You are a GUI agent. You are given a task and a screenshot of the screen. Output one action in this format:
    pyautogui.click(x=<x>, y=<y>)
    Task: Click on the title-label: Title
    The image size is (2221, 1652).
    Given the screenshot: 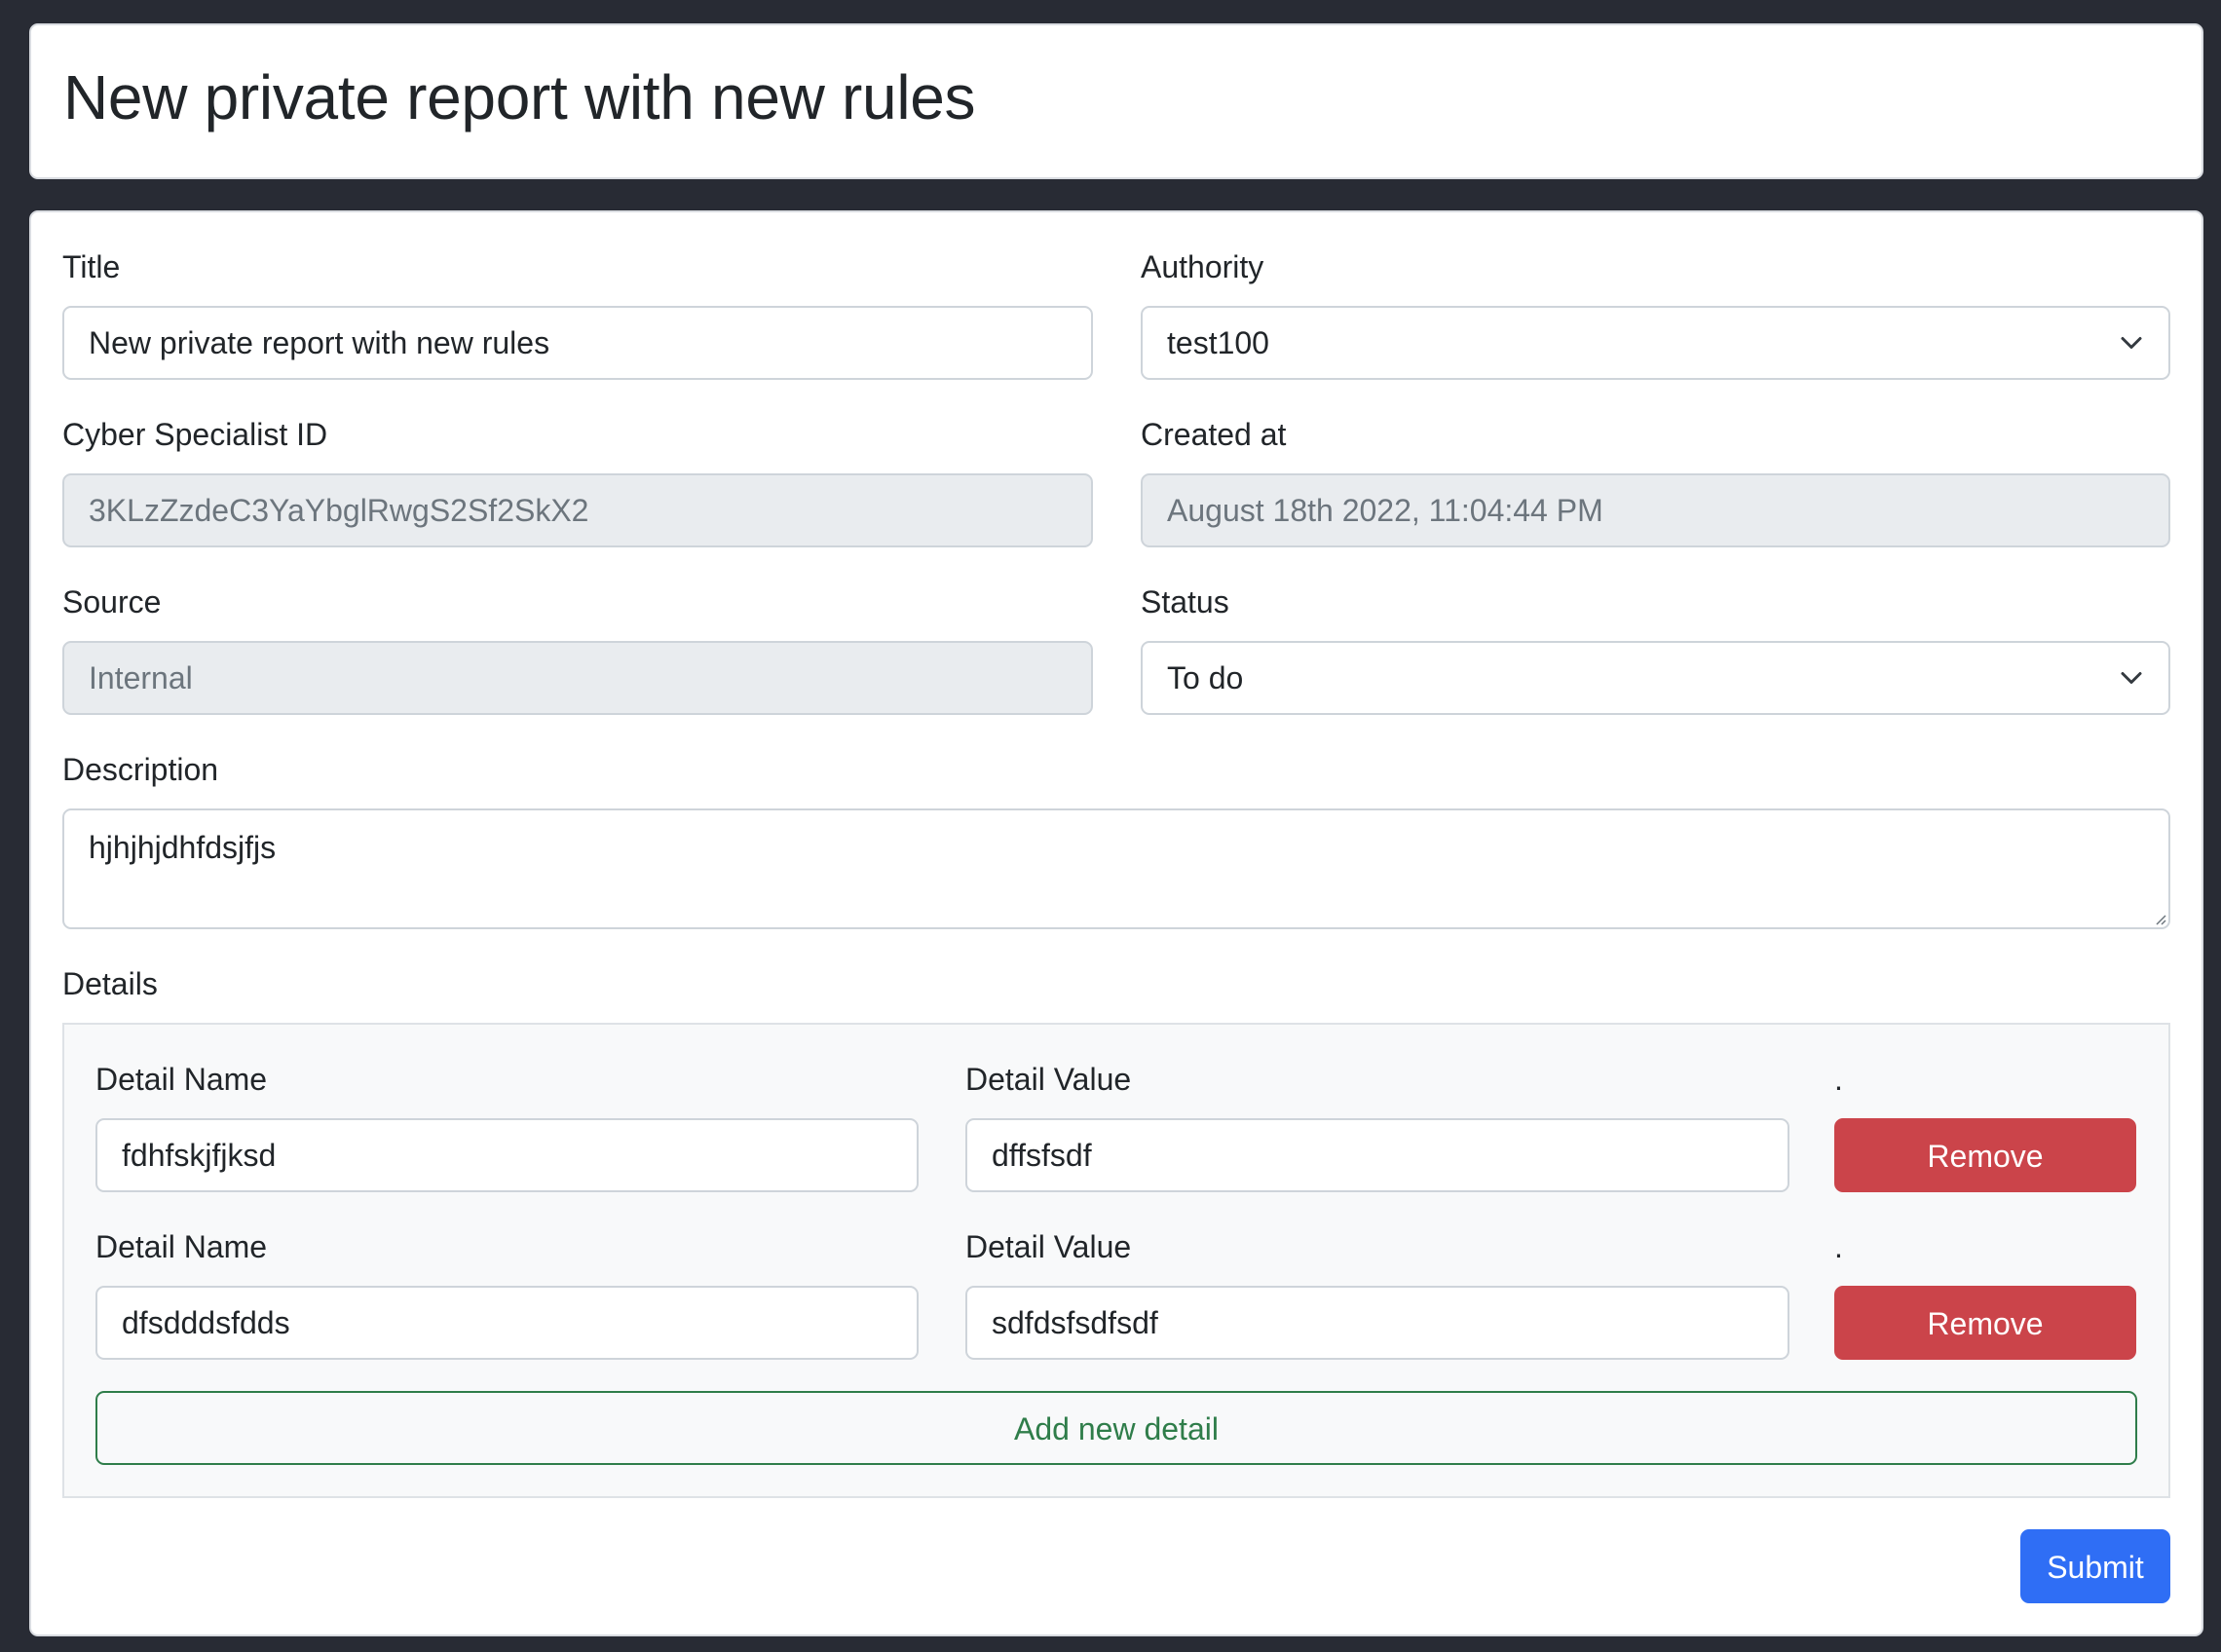 What is the action you would take?
    pyautogui.click(x=91, y=266)
    